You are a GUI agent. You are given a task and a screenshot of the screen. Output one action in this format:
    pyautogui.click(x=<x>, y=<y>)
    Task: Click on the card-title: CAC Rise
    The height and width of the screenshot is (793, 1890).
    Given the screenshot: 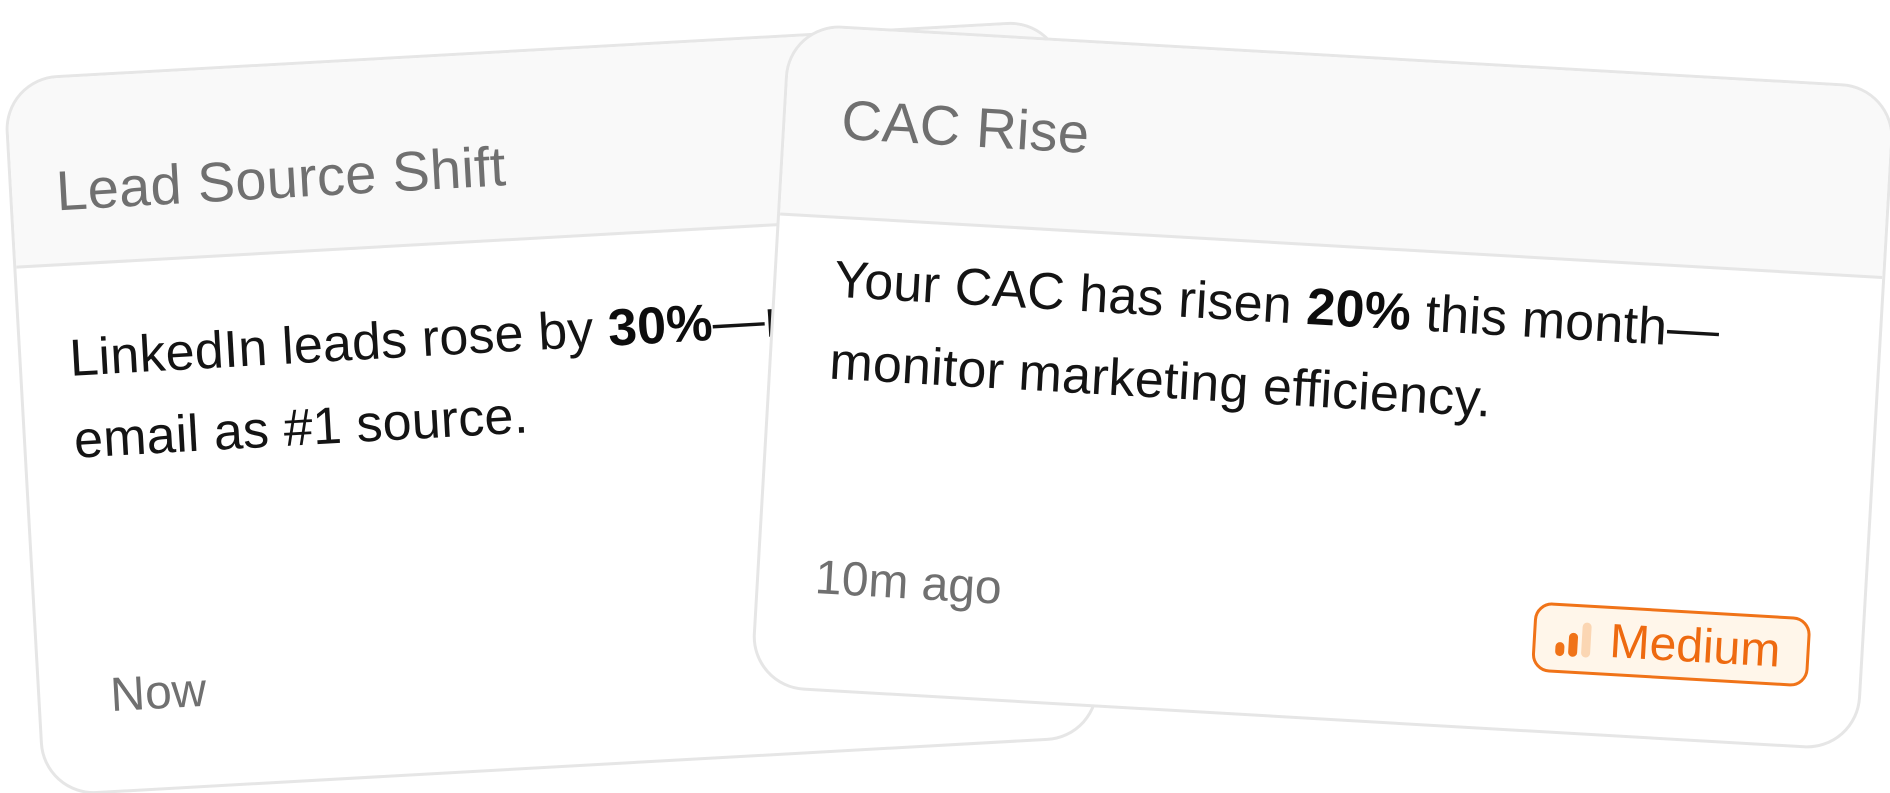 What is the action you would take?
    pyautogui.click(x=965, y=126)
    